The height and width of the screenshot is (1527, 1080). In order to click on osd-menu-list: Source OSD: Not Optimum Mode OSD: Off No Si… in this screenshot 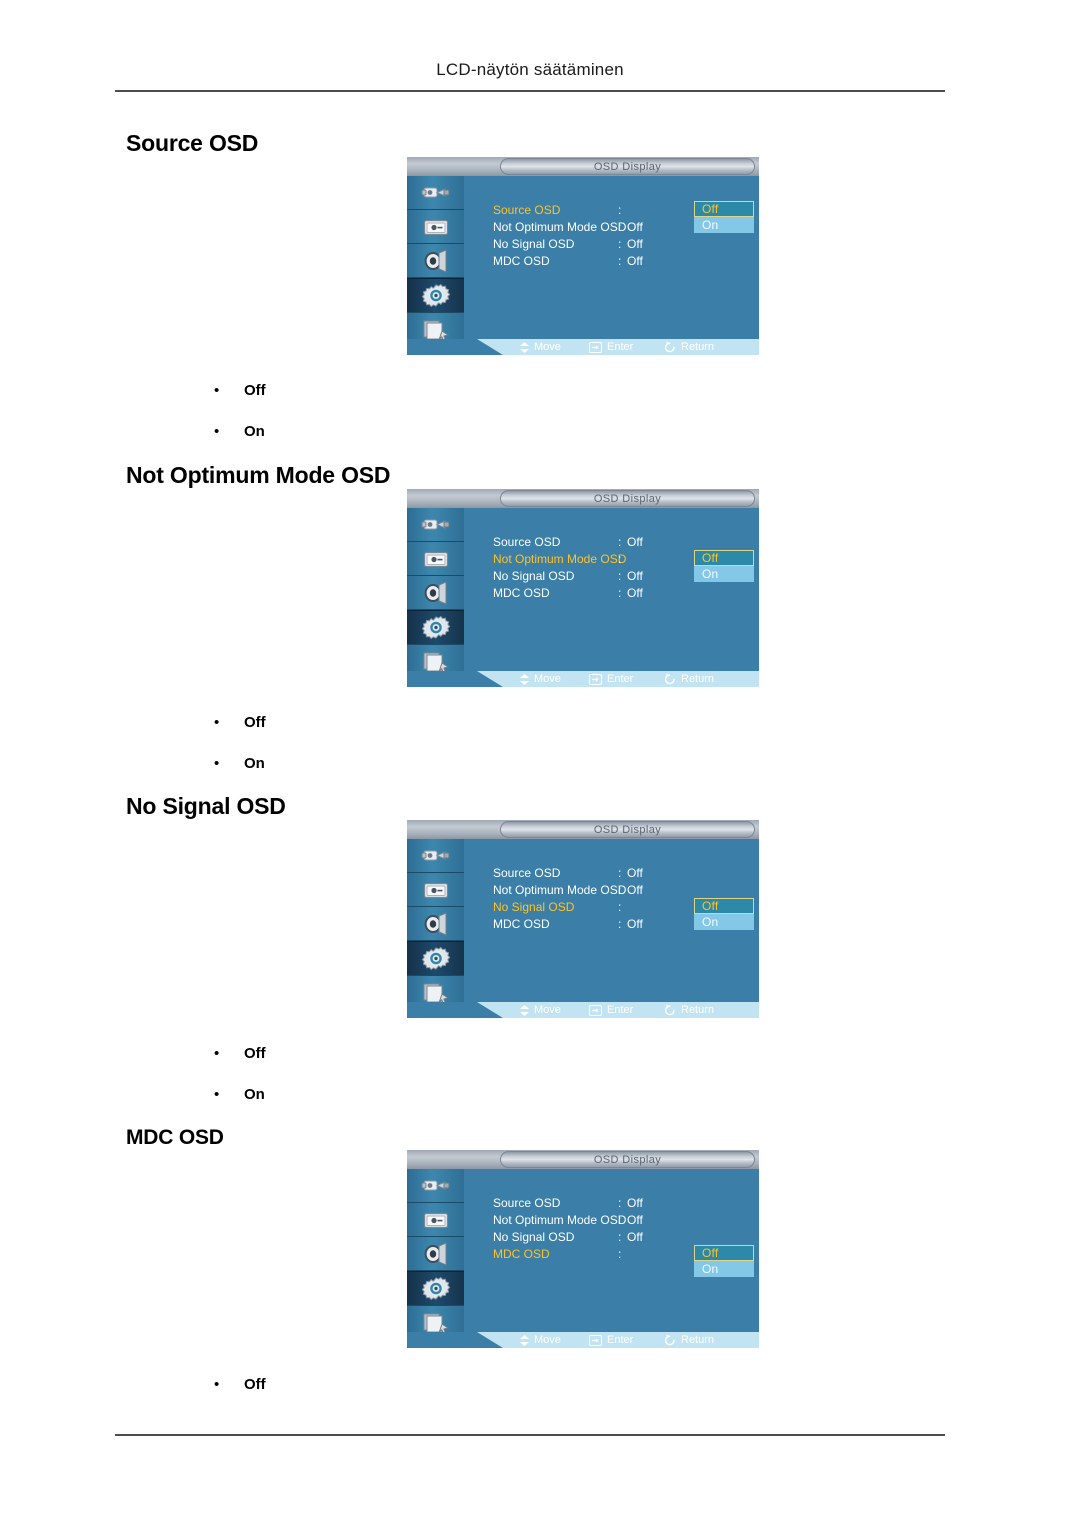, I will do `click(611, 257)`.